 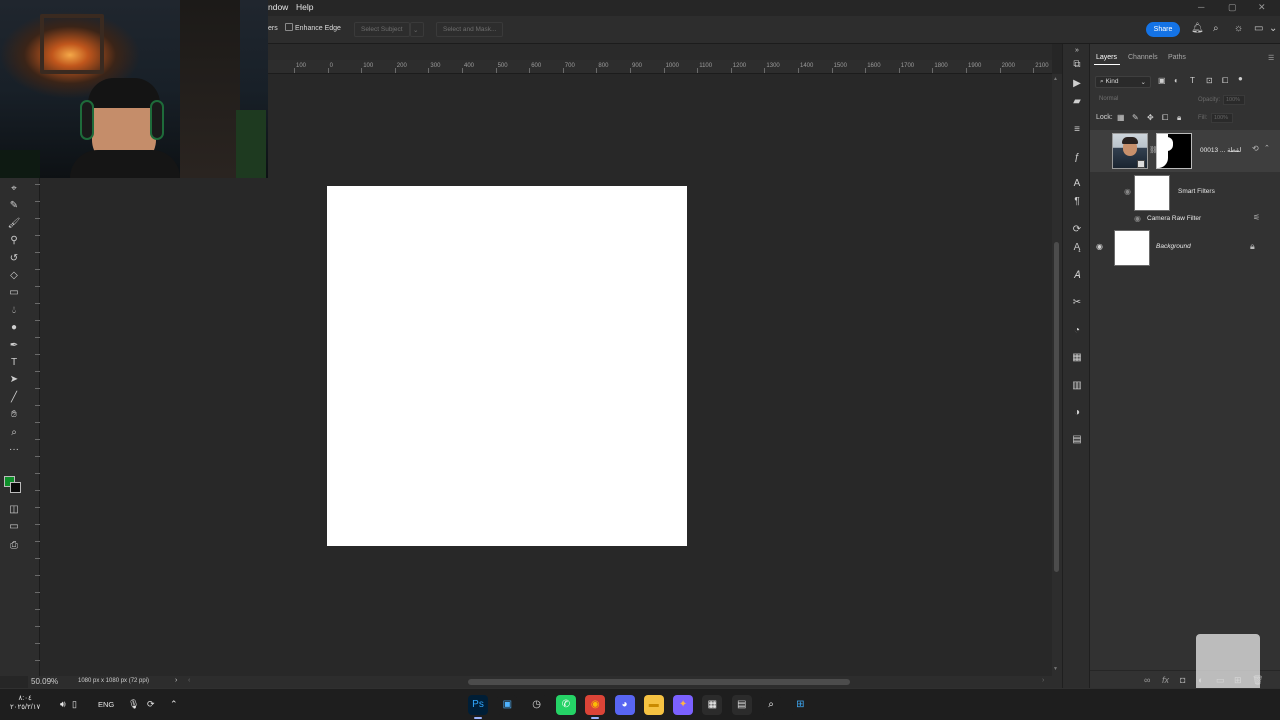 What do you see at coordinates (1197, 29) in the screenshot?
I see `bell-icon: 🔔︎` at bounding box center [1197, 29].